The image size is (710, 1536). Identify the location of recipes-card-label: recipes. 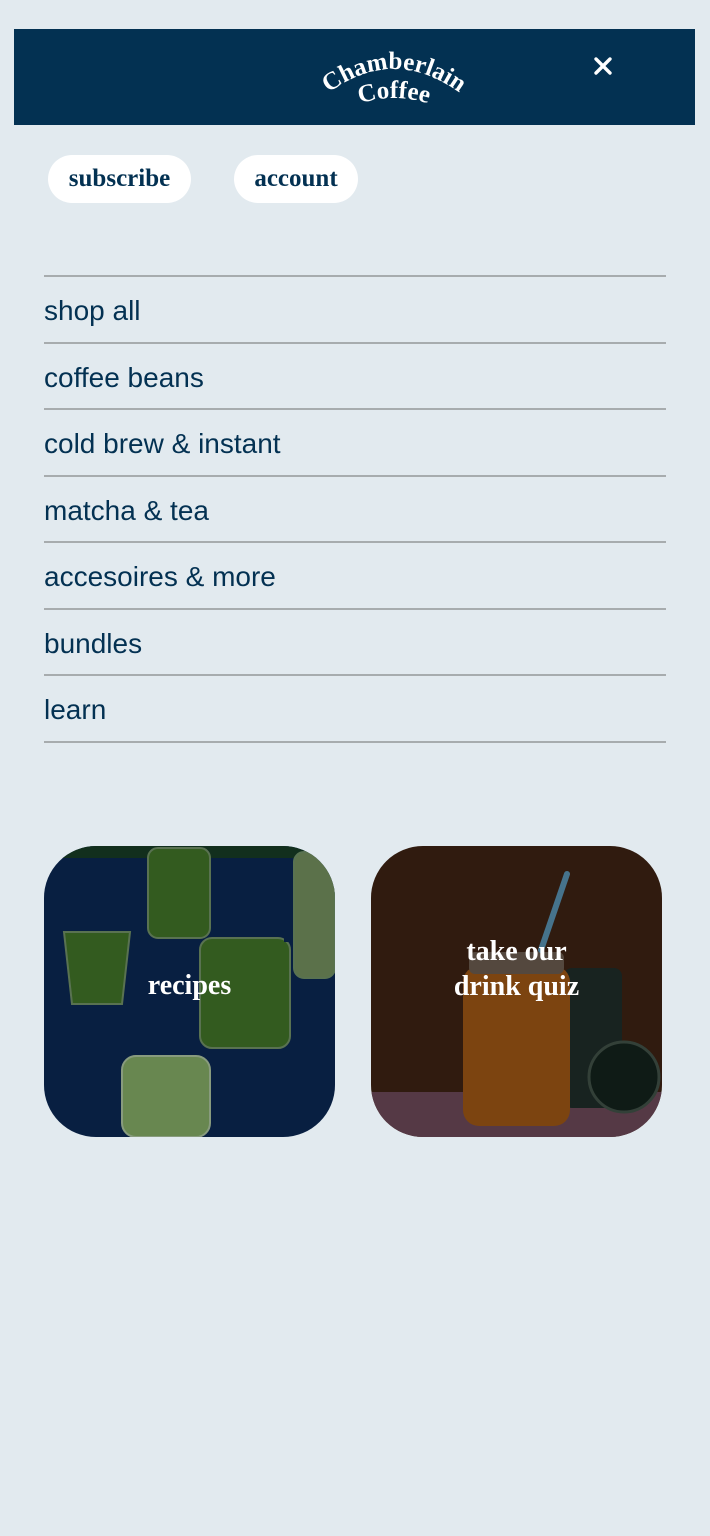
(189, 985).